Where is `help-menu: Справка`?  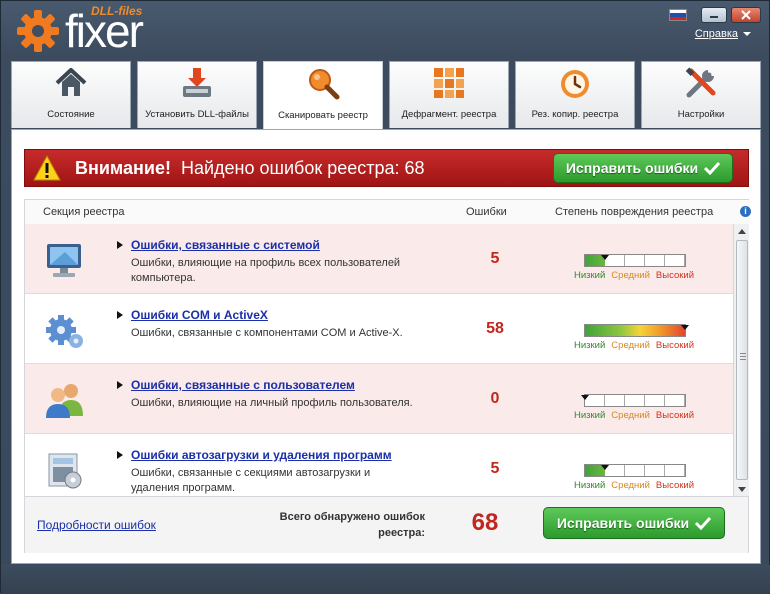
help-menu: Справка is located at coordinates (723, 34).